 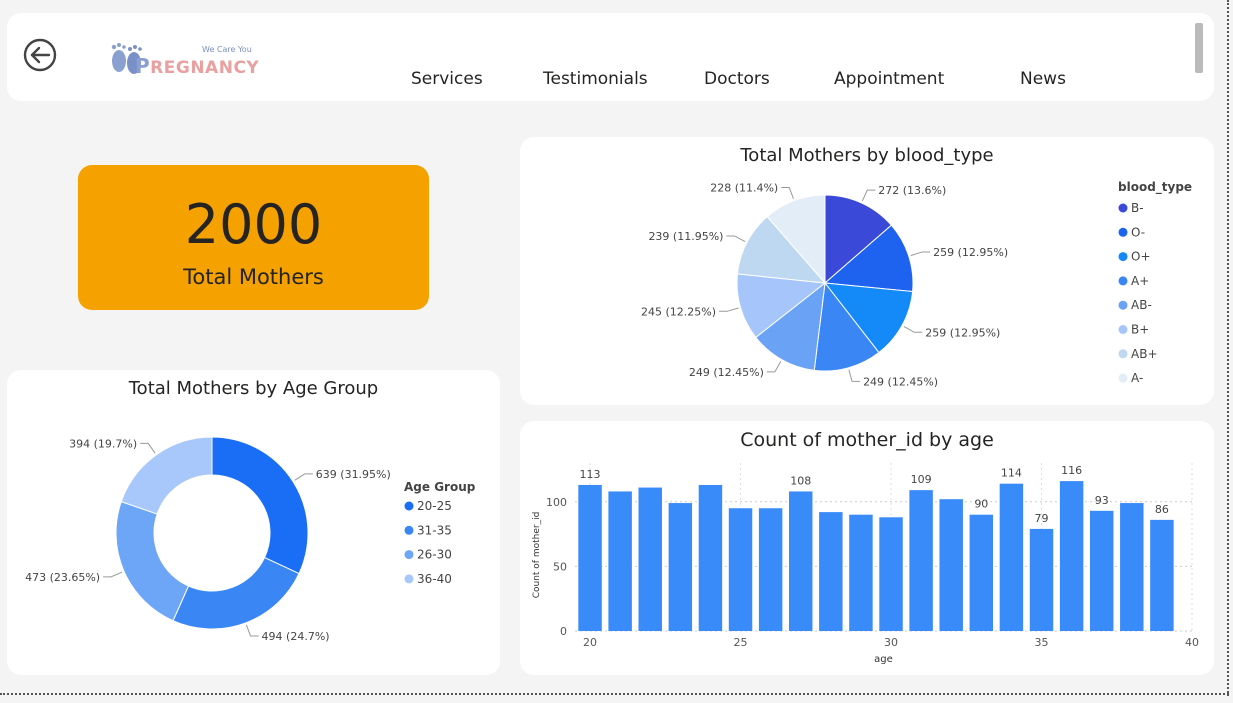 What do you see at coordinates (595, 79) in the screenshot?
I see `nav-testimonials: Testimonials` at bounding box center [595, 79].